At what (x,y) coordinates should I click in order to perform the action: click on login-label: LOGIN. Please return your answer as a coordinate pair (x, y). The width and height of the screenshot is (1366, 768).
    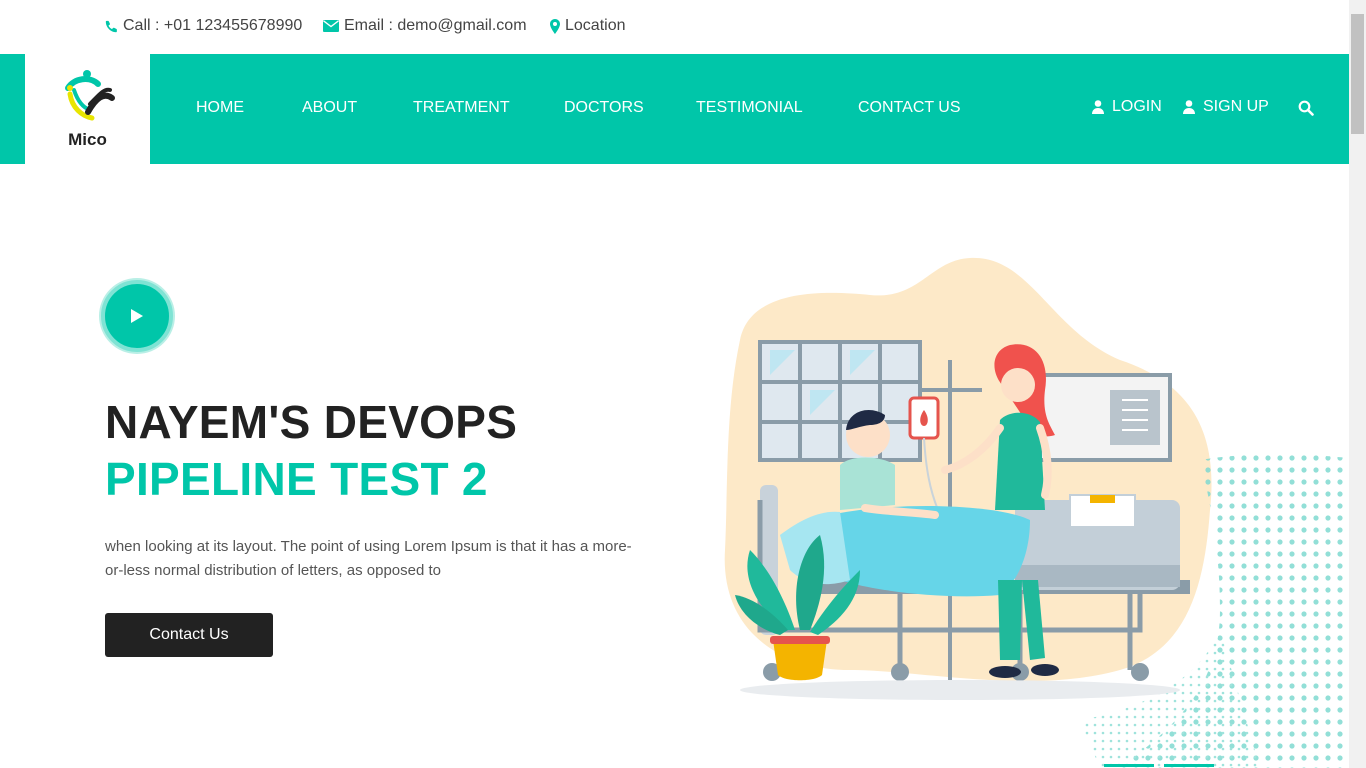
    Looking at the image, I should click on (1137, 106).